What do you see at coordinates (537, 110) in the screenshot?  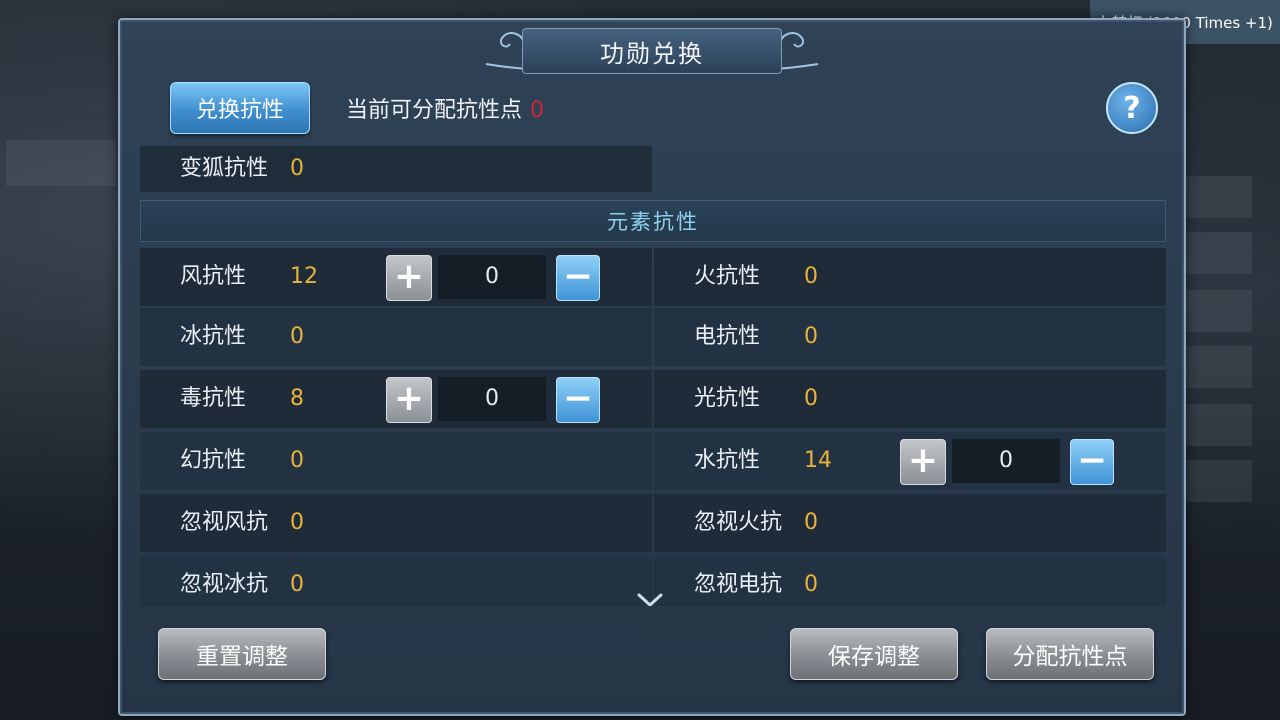 I see `available-points-value: 0` at bounding box center [537, 110].